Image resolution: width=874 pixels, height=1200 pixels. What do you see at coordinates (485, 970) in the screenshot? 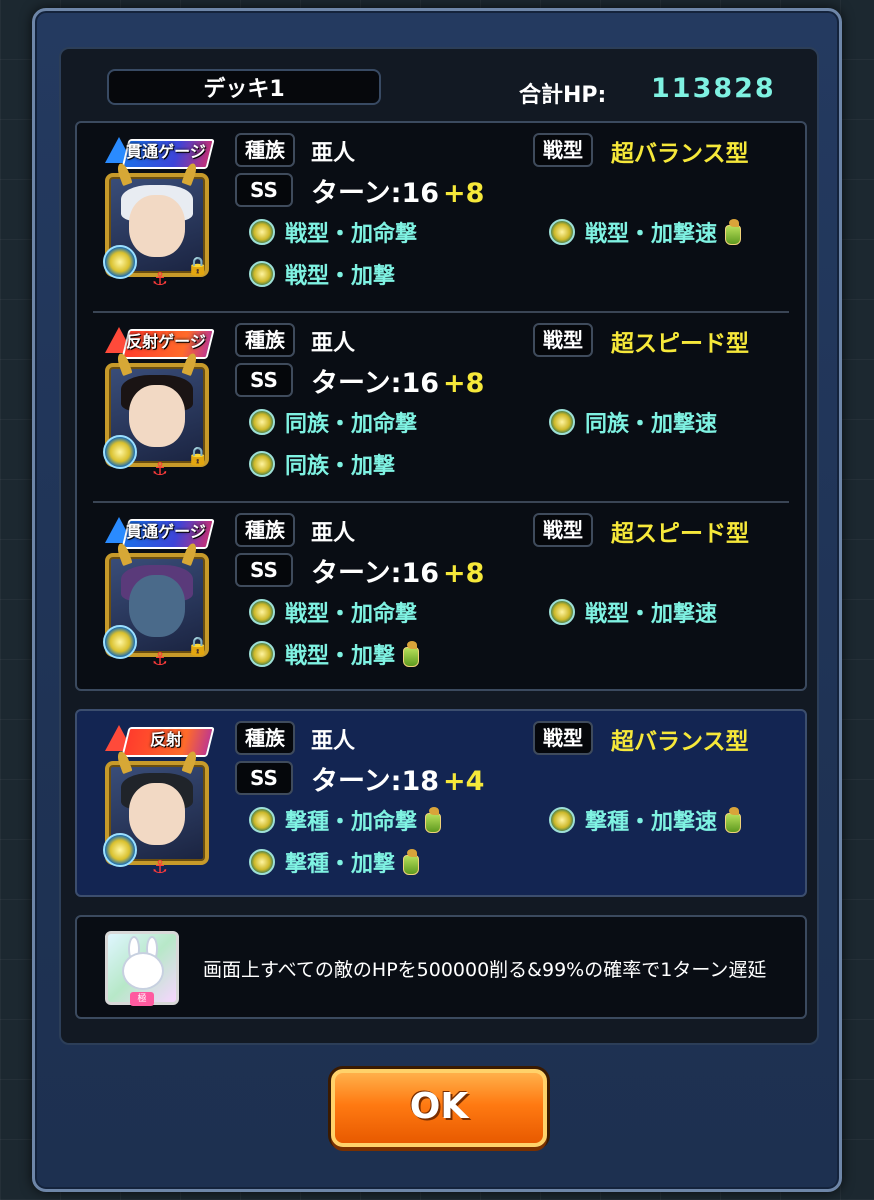
I see `item-description: 画面上すべての敵のHPを500000削る&99%の確率で1ターン遅延` at bounding box center [485, 970].